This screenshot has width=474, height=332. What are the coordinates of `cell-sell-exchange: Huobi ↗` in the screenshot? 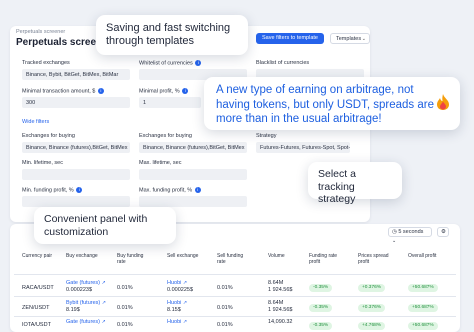 It's located at (177, 322).